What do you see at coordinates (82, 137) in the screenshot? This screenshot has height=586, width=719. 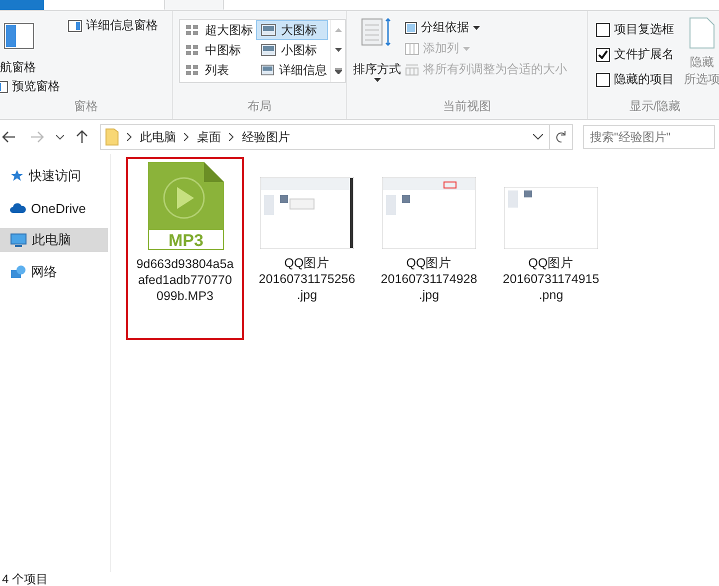 I see `up-icon` at bounding box center [82, 137].